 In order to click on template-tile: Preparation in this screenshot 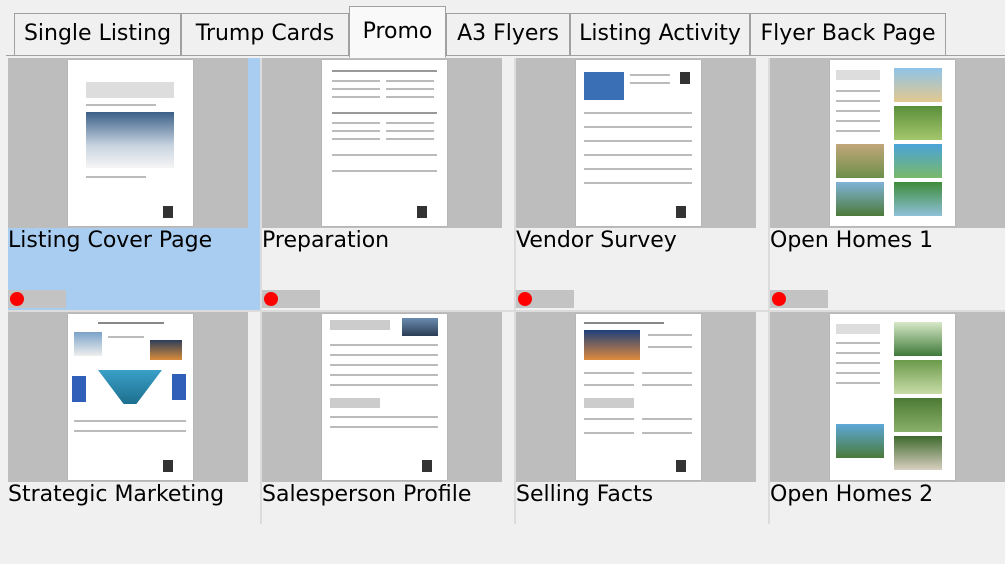, I will do `click(388, 184)`.